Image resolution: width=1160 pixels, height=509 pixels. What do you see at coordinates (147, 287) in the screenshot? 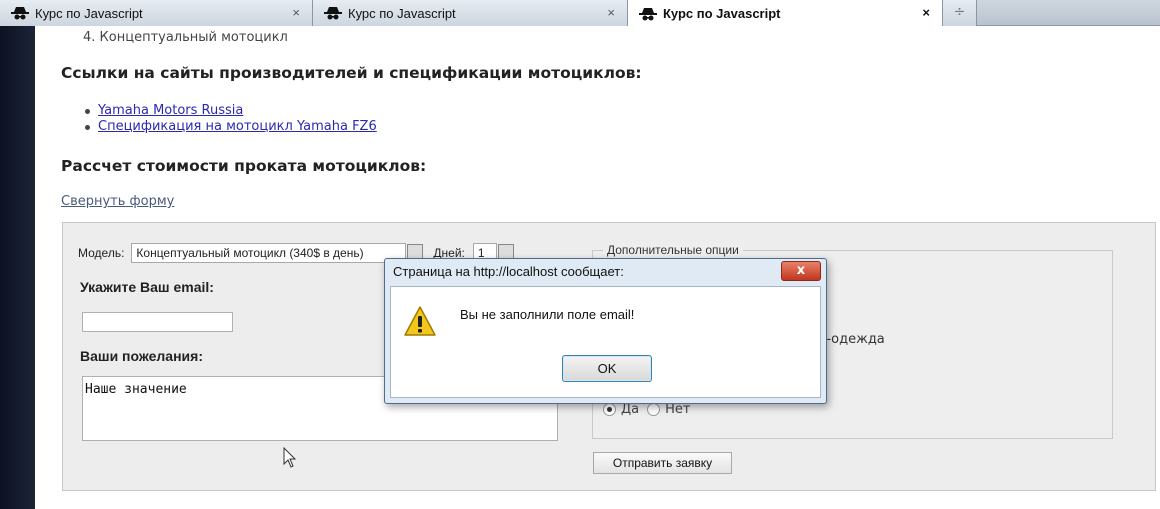
I see `email-label: Укажите Ваш email:` at bounding box center [147, 287].